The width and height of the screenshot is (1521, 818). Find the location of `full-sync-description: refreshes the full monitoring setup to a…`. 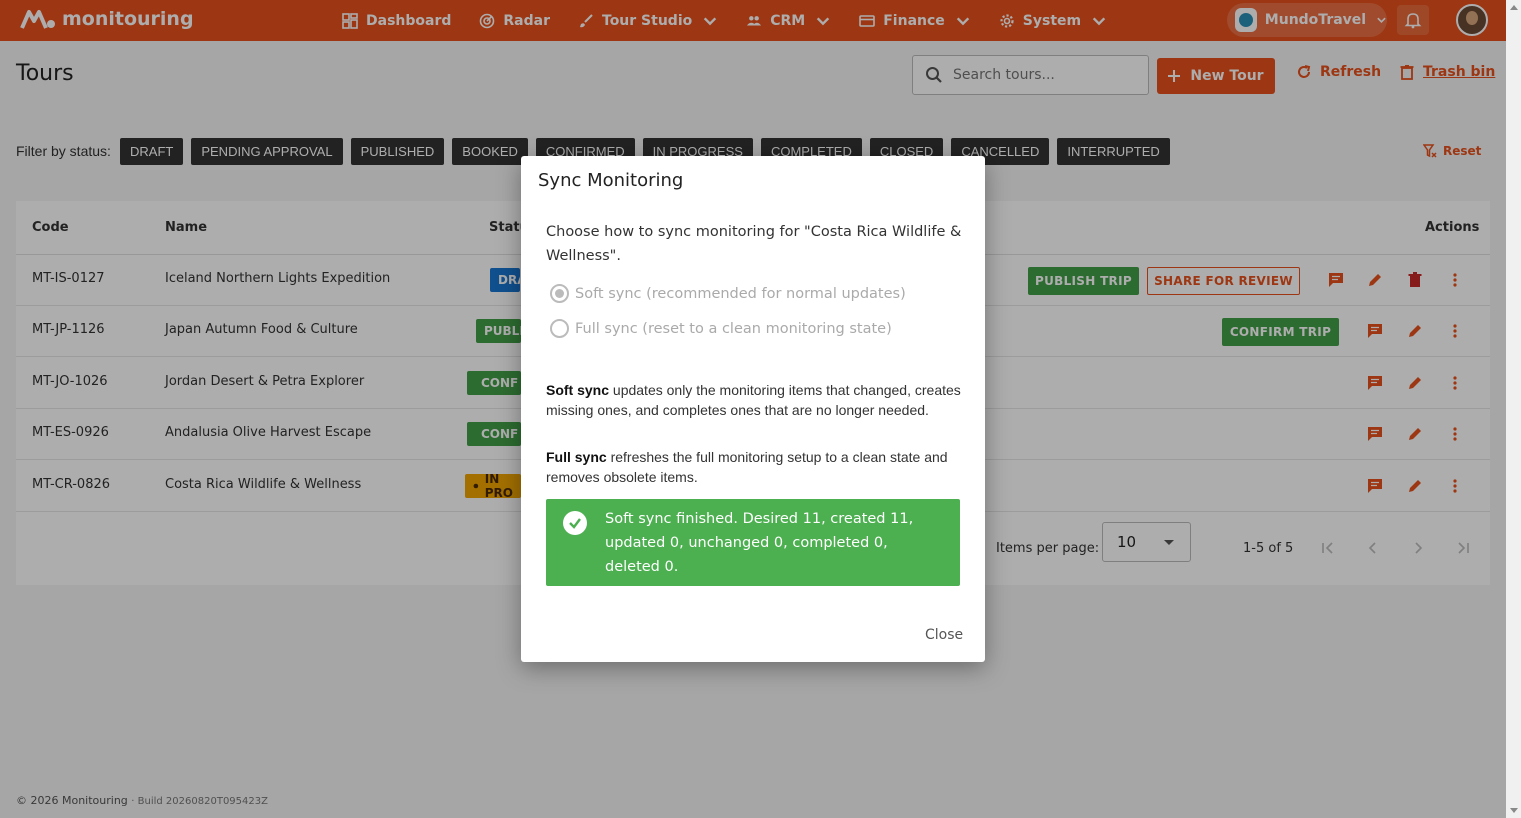

full-sync-description: refreshes the full monitoring setup to a… is located at coordinates (747, 467).